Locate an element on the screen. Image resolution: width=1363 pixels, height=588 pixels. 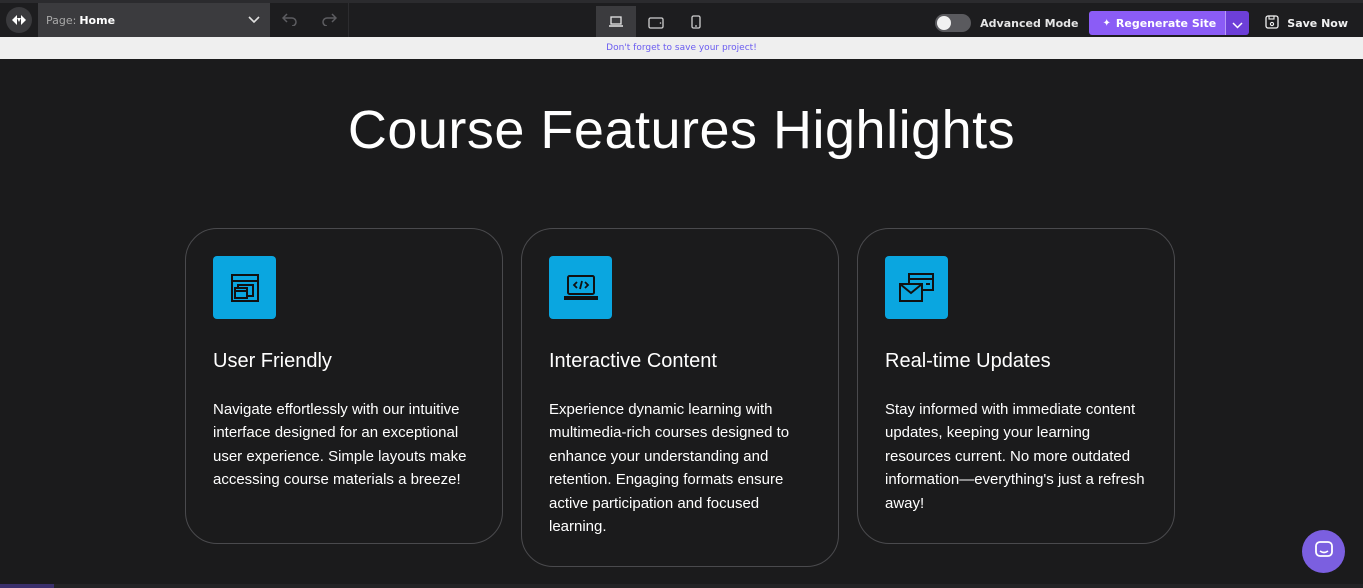
regenerate-site-button: ✦ Regenerate Site is located at coordinates (1157, 23).